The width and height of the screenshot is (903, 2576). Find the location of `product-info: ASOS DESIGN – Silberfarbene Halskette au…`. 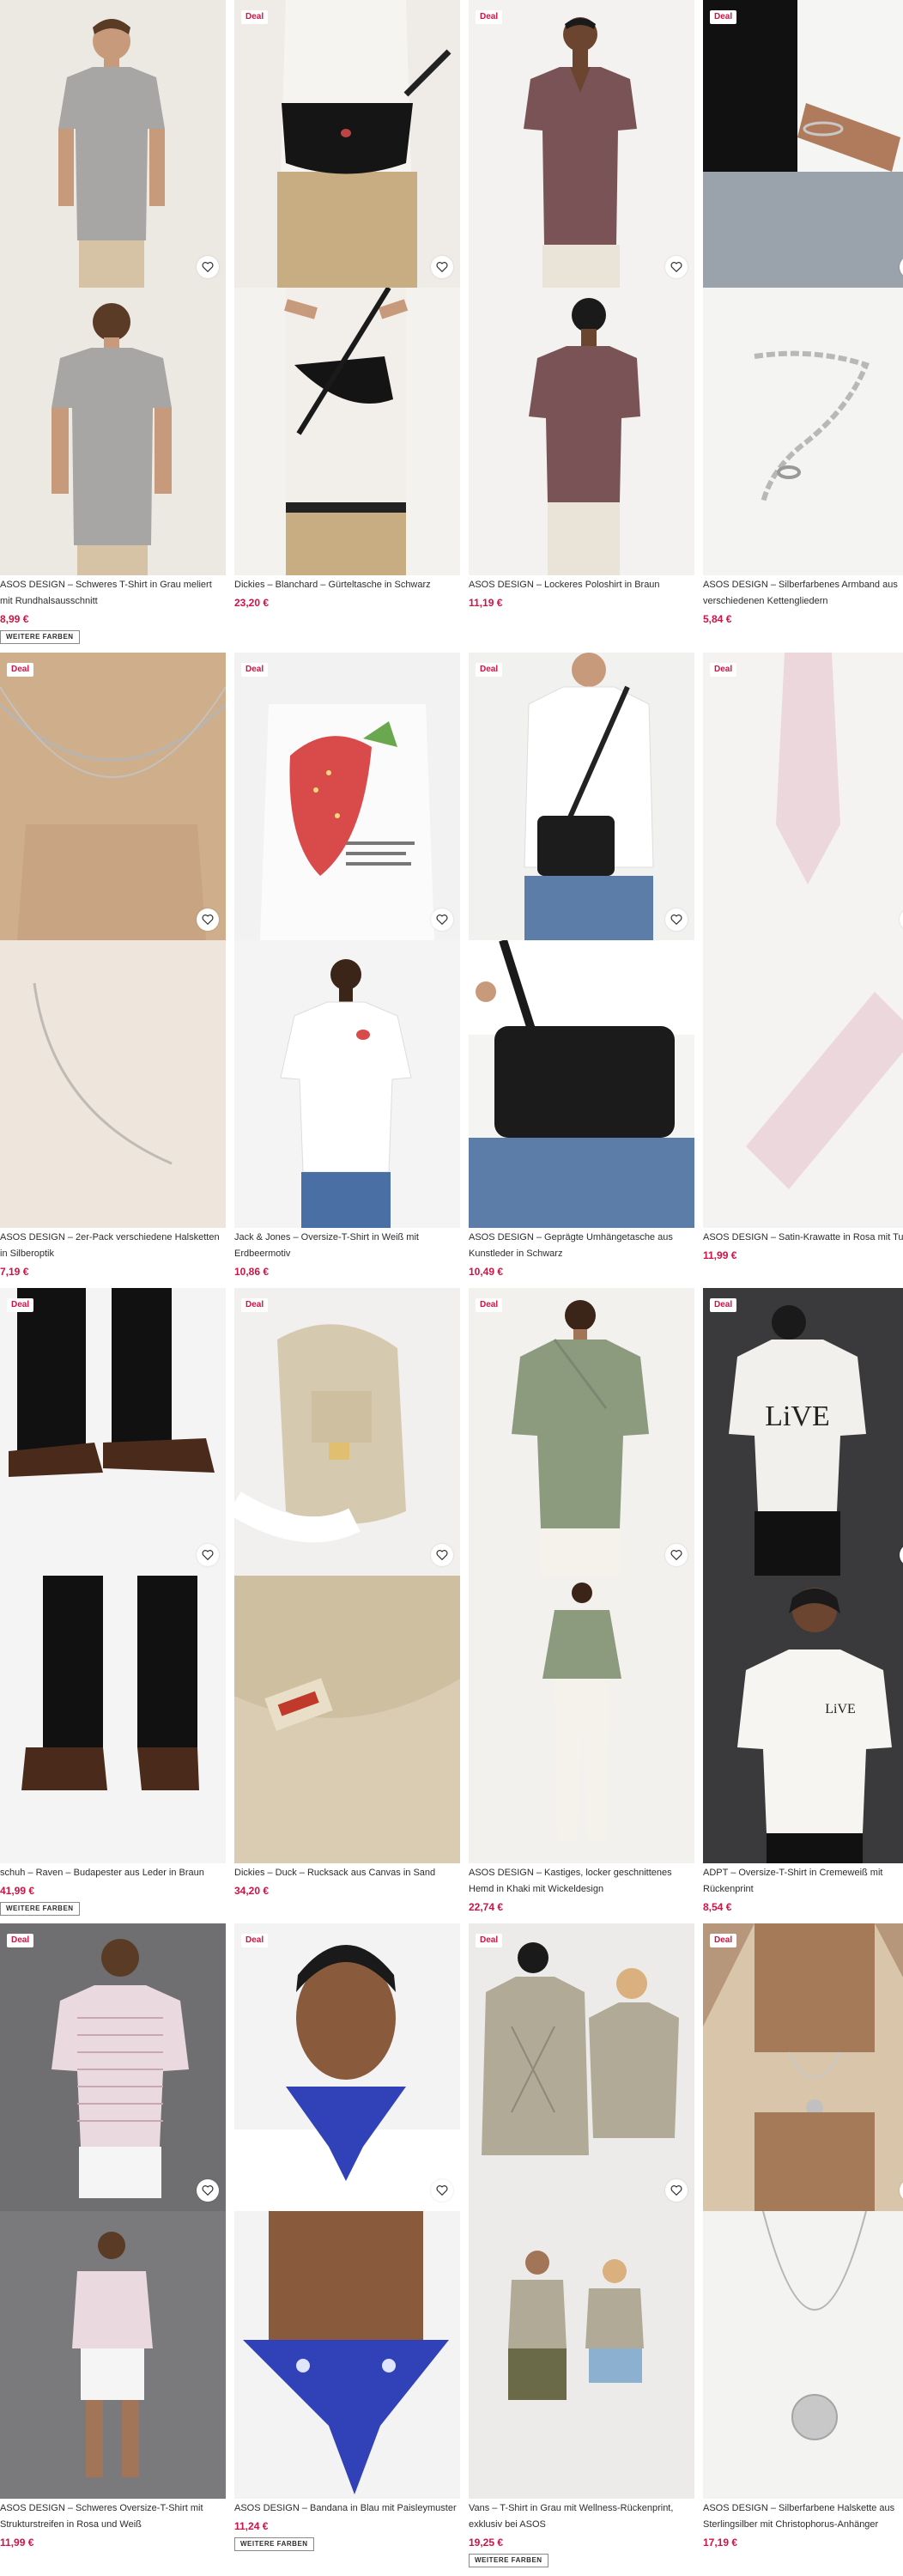

product-info: ASOS DESIGN – Silberfarbene Halskette au… is located at coordinates (803, 2525).